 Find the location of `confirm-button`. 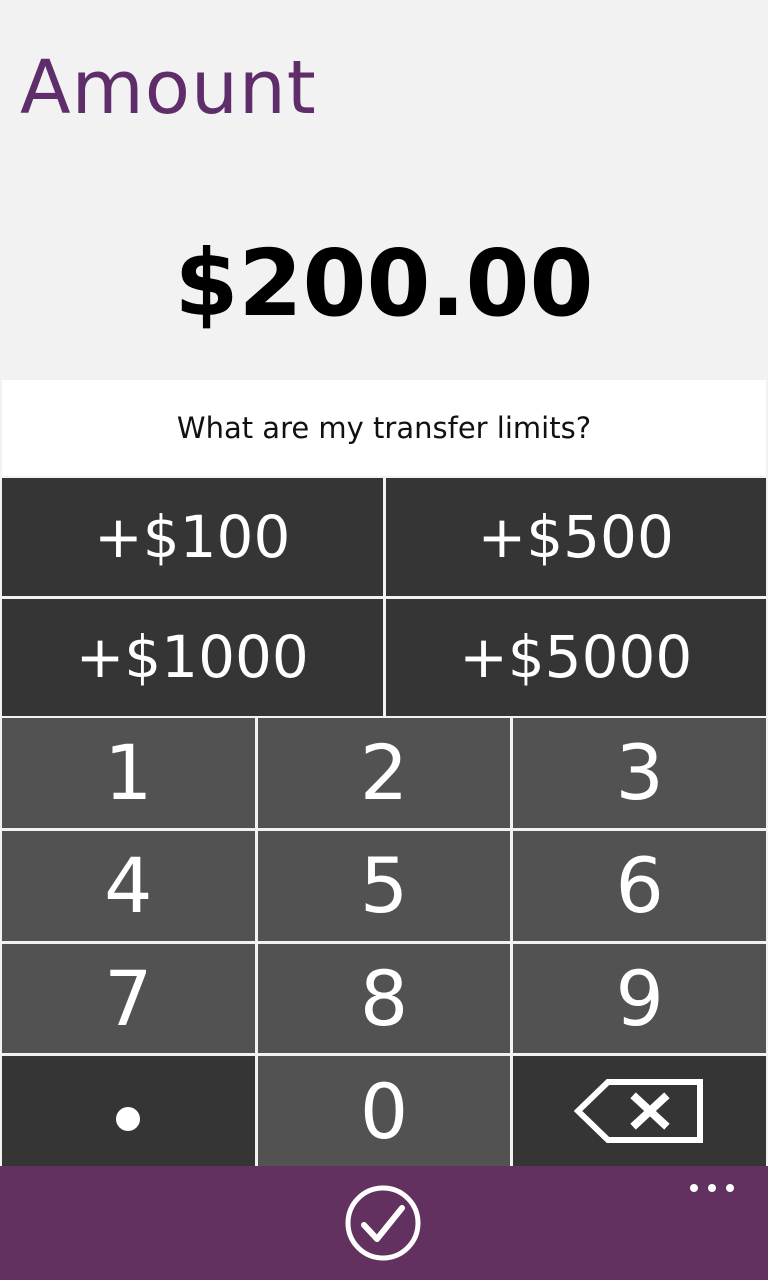

confirm-button is located at coordinates (383, 1223).